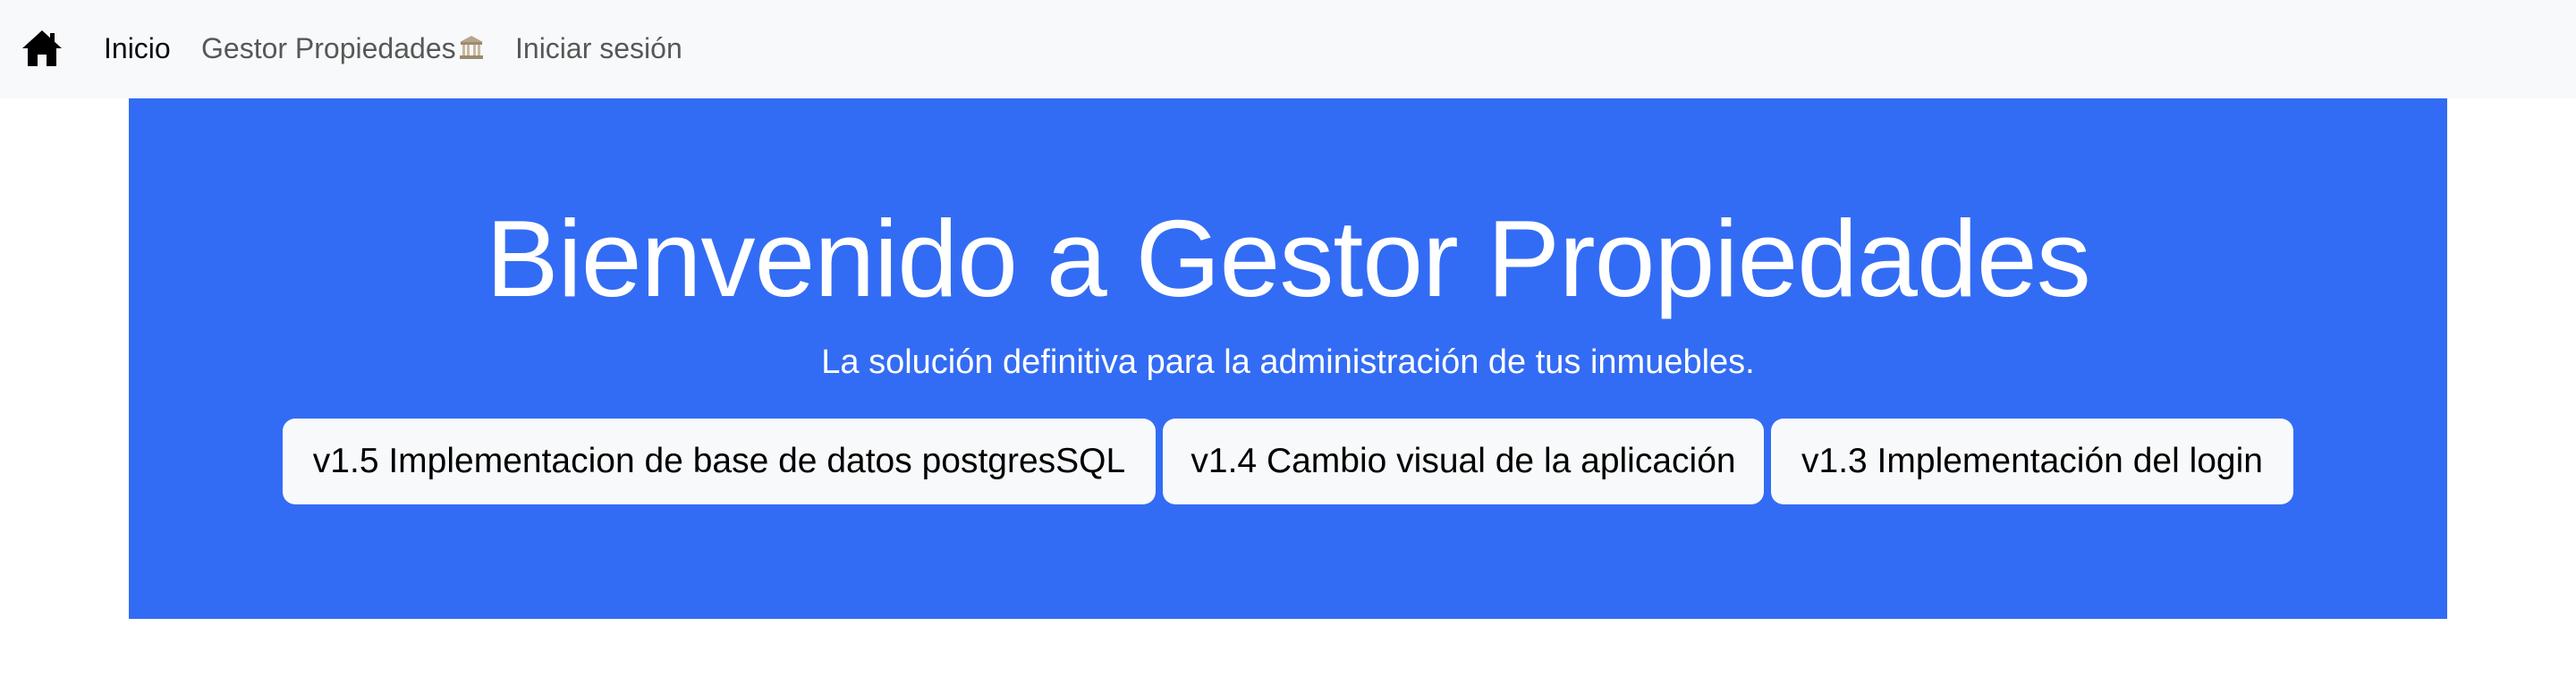 The image size is (2576, 694). What do you see at coordinates (1463, 462) in the screenshot?
I see `version-button-v1-4: v1.4 Cambio visual de la aplicación` at bounding box center [1463, 462].